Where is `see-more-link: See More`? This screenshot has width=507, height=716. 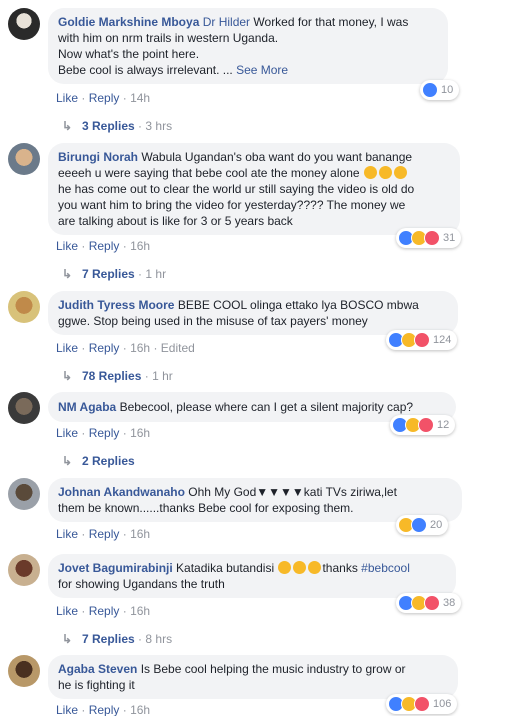
see-more-link: See More is located at coordinates (262, 70).